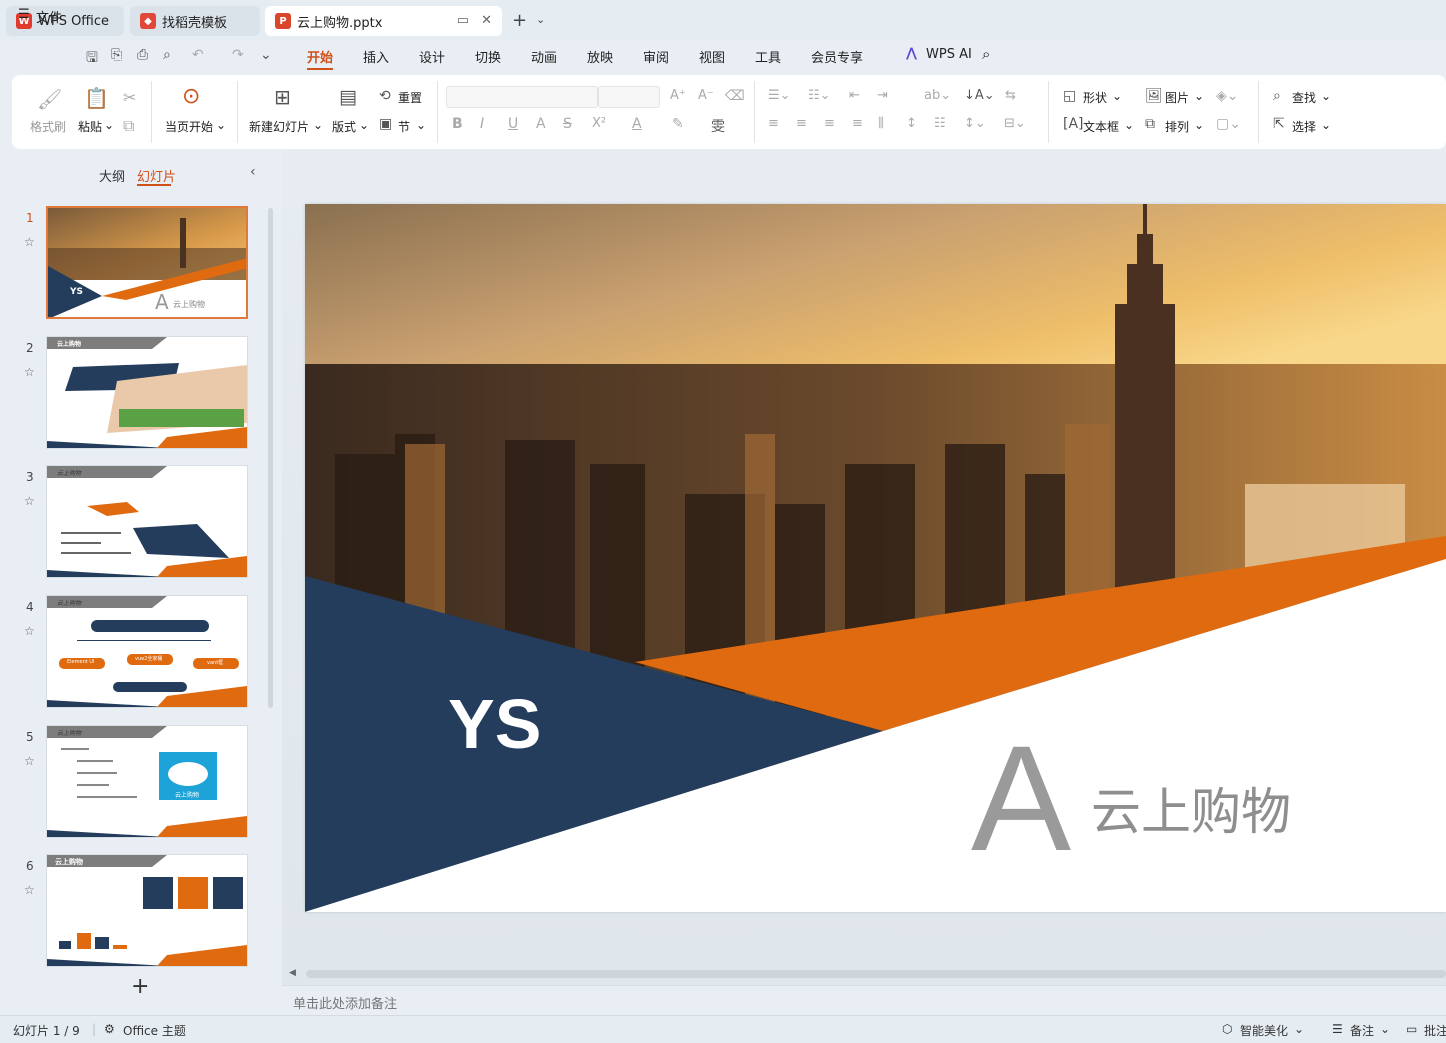 Image resolution: width=1446 pixels, height=1043 pixels. I want to click on menu-transitions: 切换, so click(488, 56).